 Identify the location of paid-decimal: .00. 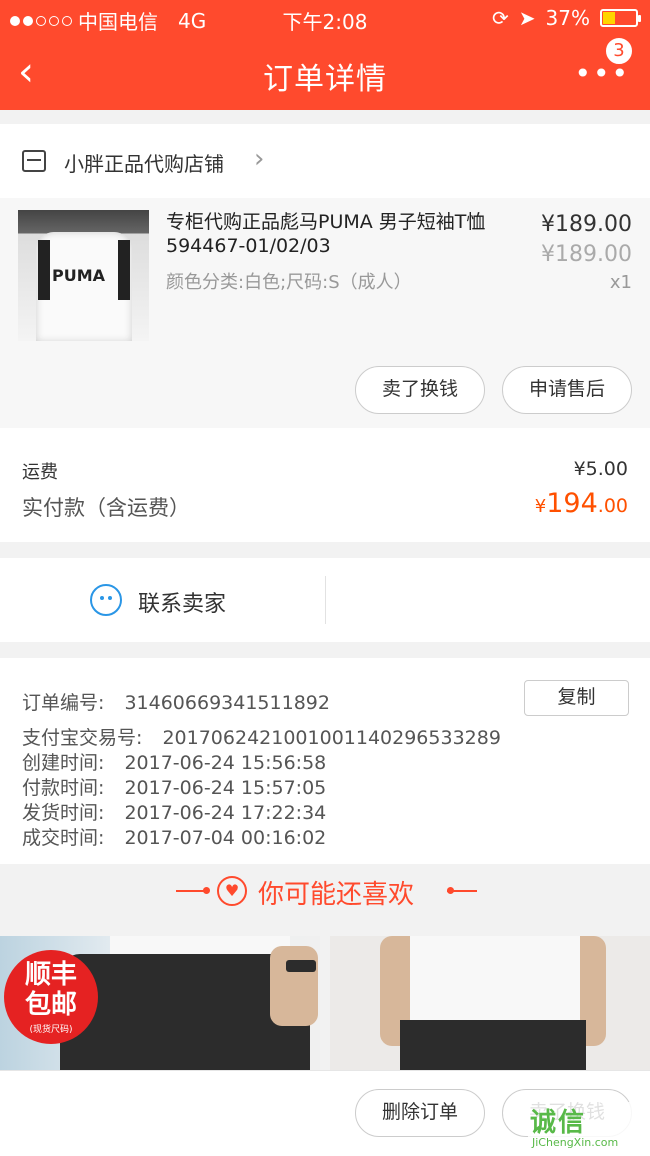
(612, 506).